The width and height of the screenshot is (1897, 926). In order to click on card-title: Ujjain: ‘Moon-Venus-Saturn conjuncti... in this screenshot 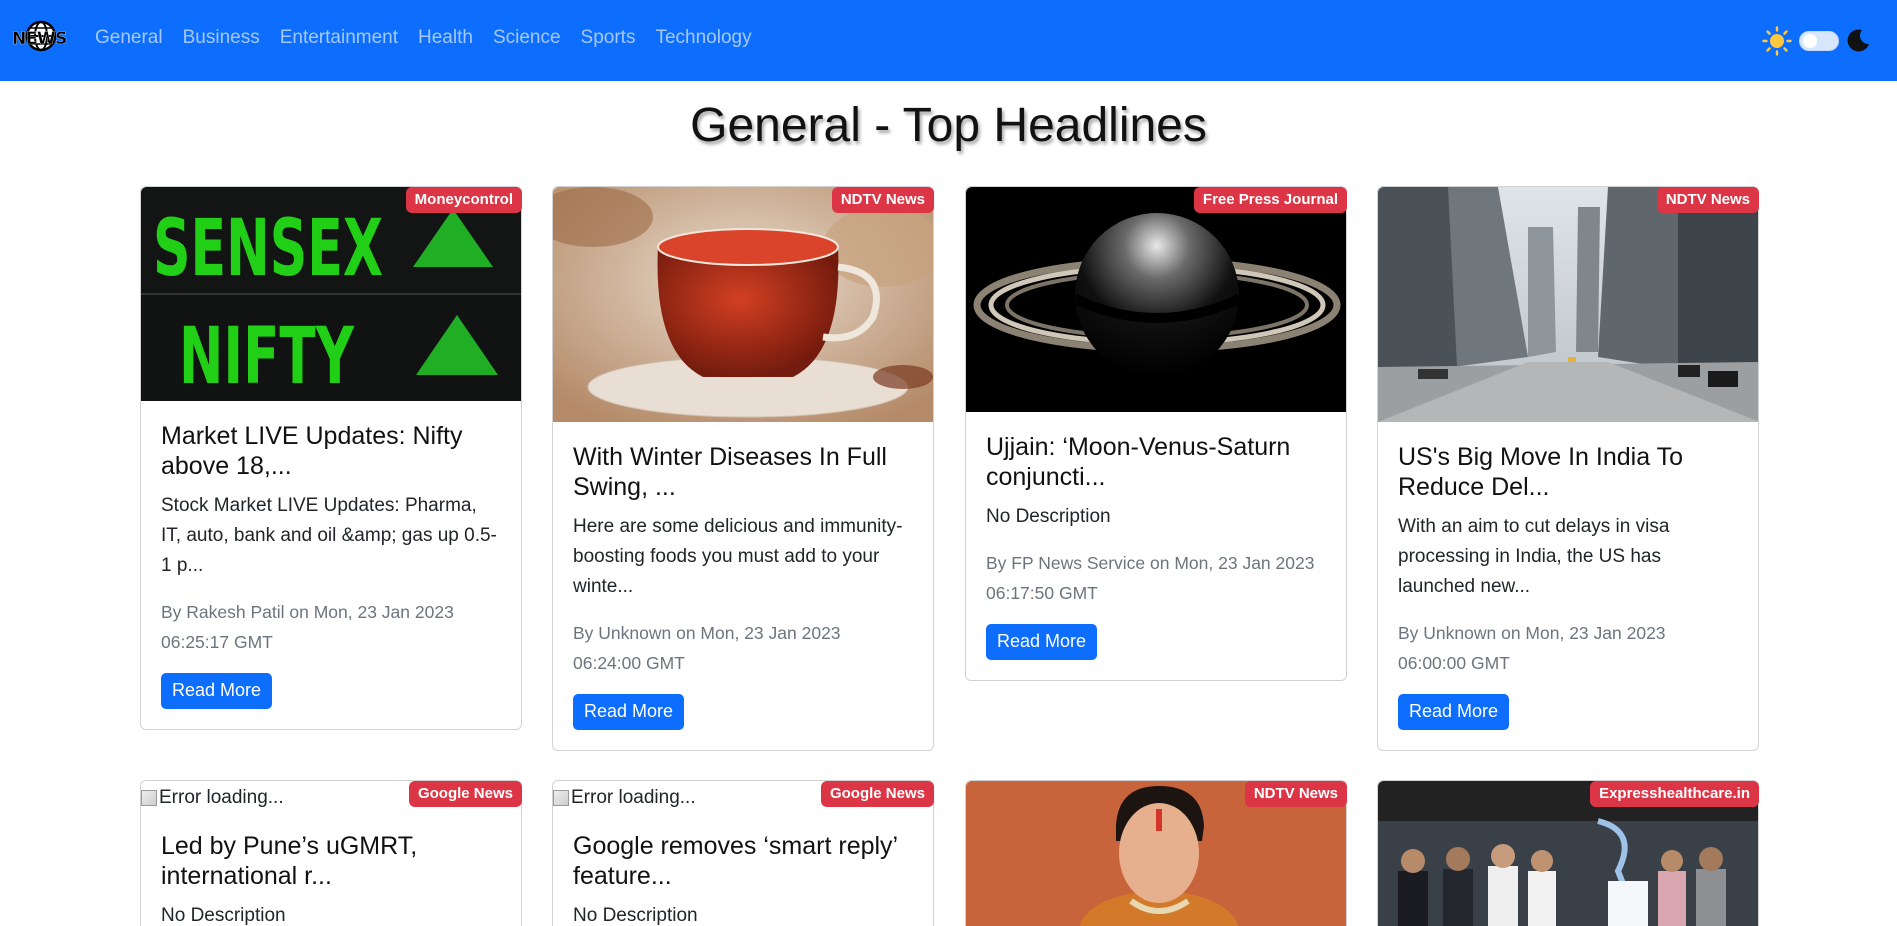, I will do `click(1138, 462)`.